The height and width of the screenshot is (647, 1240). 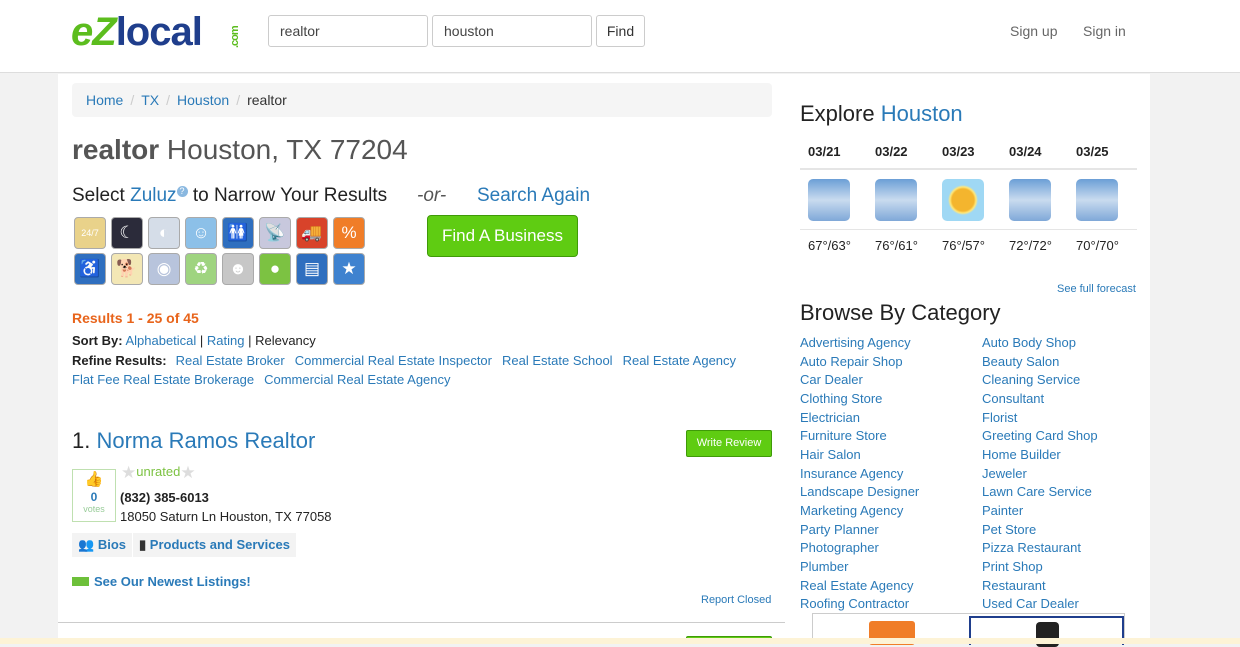 What do you see at coordinates (1061, 530) in the screenshot?
I see `category-link: Pet Store` at bounding box center [1061, 530].